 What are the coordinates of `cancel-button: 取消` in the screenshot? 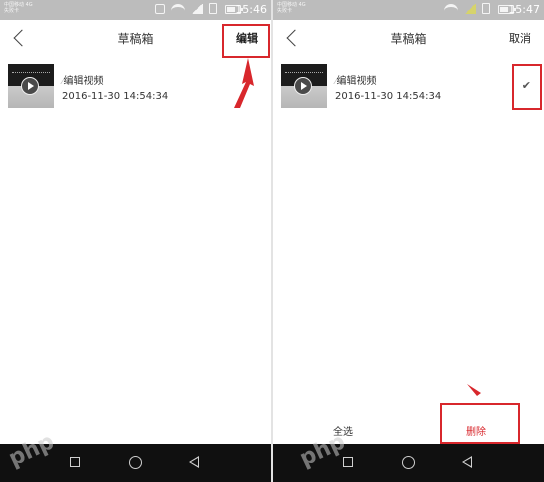 It's located at (520, 38).